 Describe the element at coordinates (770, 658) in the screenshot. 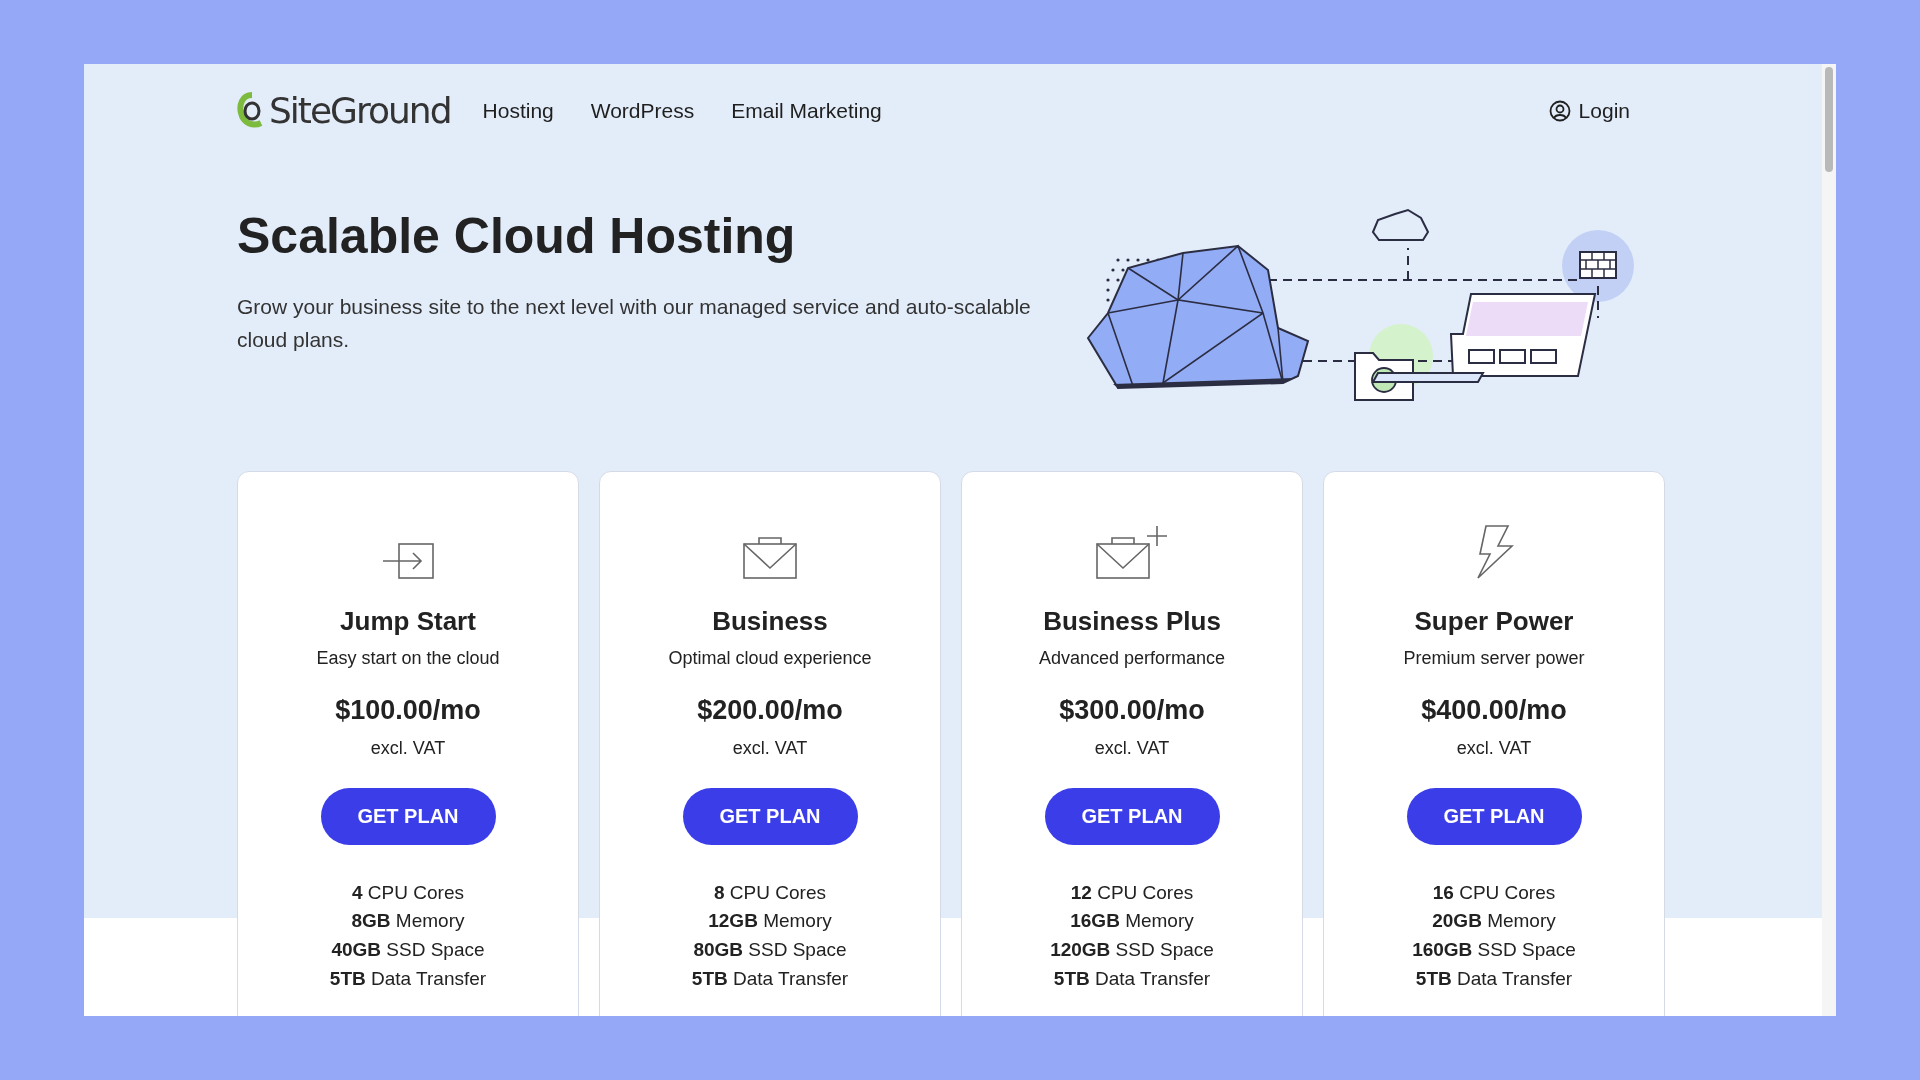

I see `plan-tagline: Optimal cloud experience` at that location.